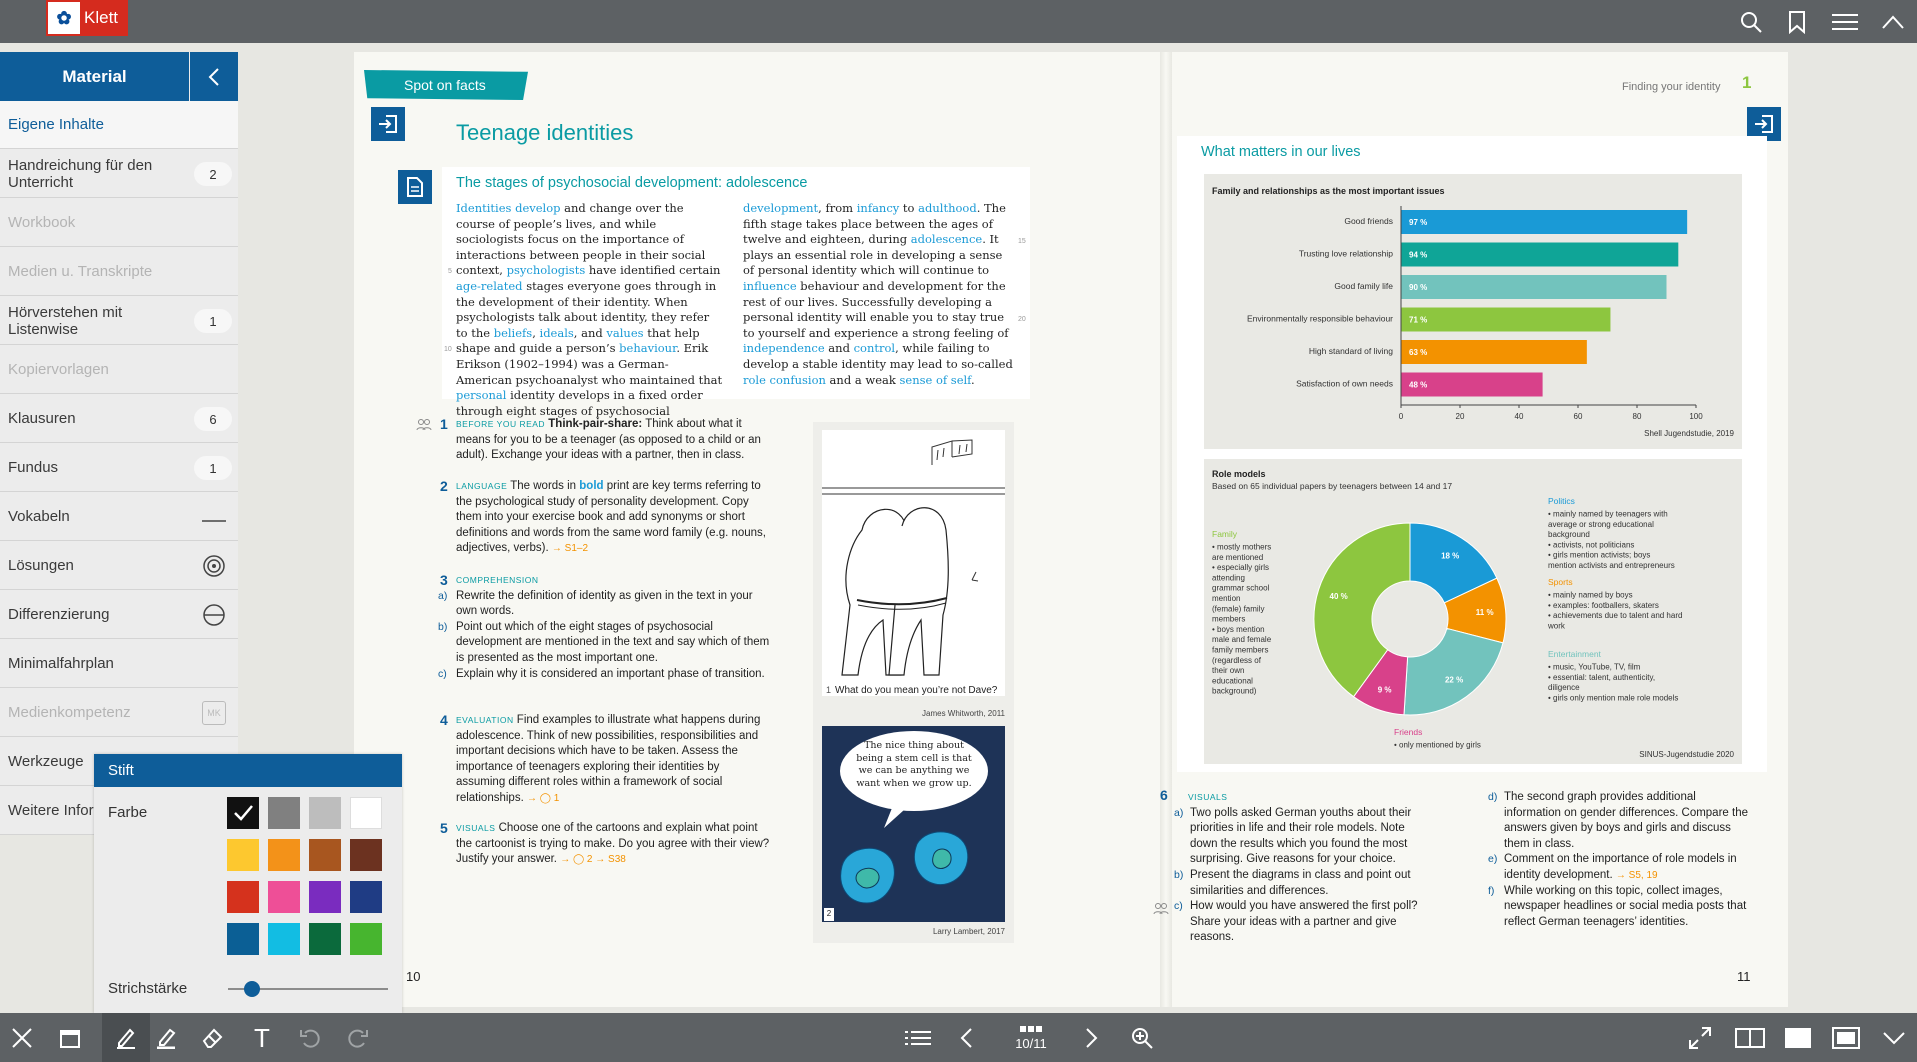  I want to click on sidebar-item-8: Vokabeln, so click(119, 517).